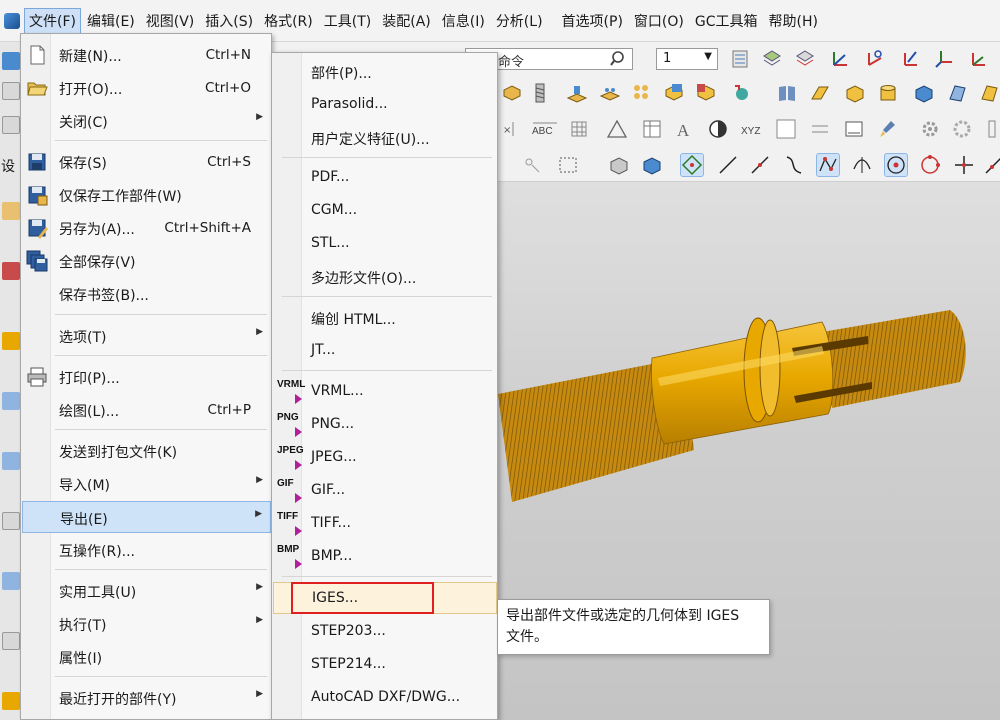  Describe the element at coordinates (944, 59) in the screenshot. I see `wcs-absolute-icon` at that location.